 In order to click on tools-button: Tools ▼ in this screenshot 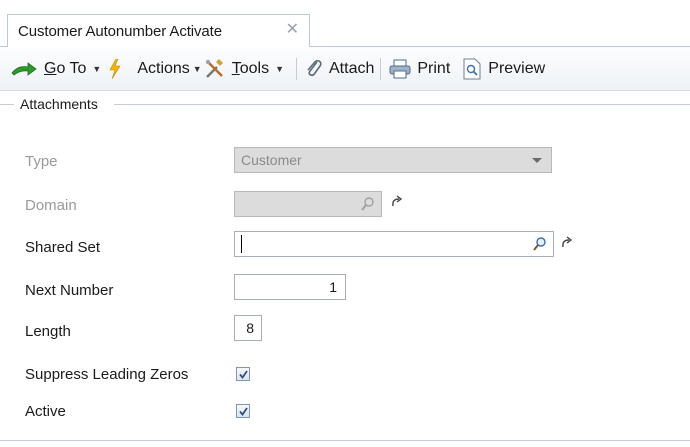, I will do `click(247, 69)`.